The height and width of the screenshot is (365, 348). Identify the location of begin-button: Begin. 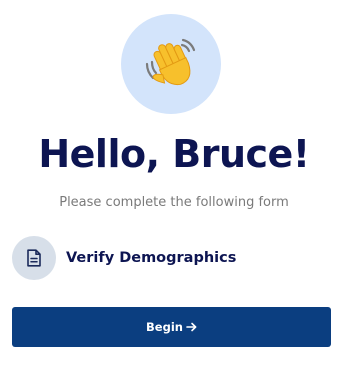
(171, 327).